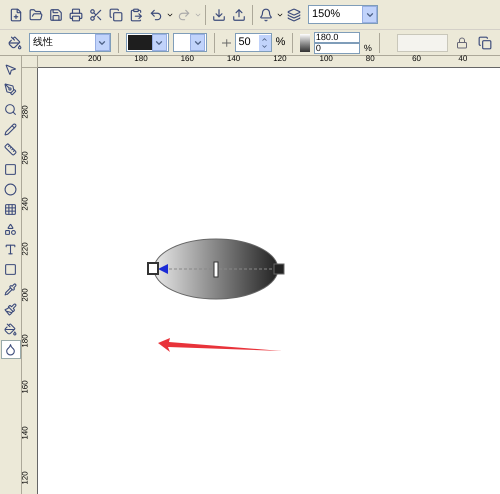 The image size is (500, 494). I want to click on ruler-label: 280, so click(26, 112).